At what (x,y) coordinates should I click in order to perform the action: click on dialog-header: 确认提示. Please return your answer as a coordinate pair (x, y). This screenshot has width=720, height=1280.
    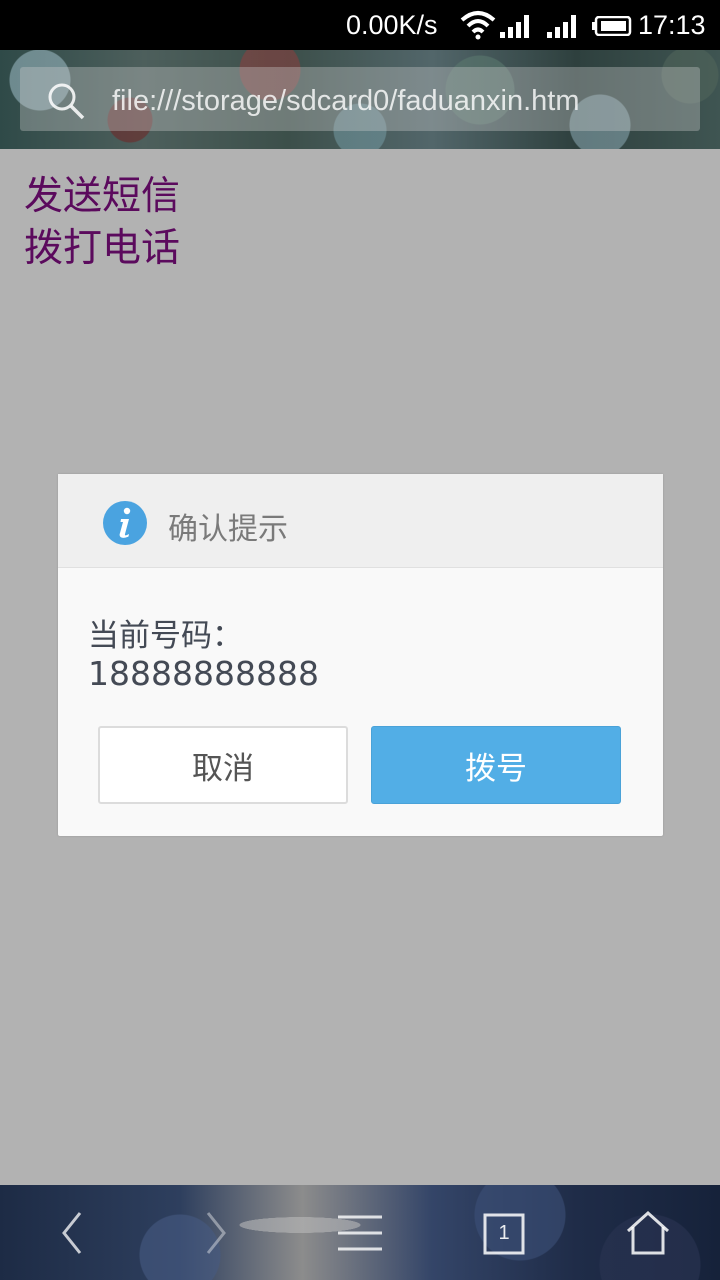
    Looking at the image, I should click on (360, 521).